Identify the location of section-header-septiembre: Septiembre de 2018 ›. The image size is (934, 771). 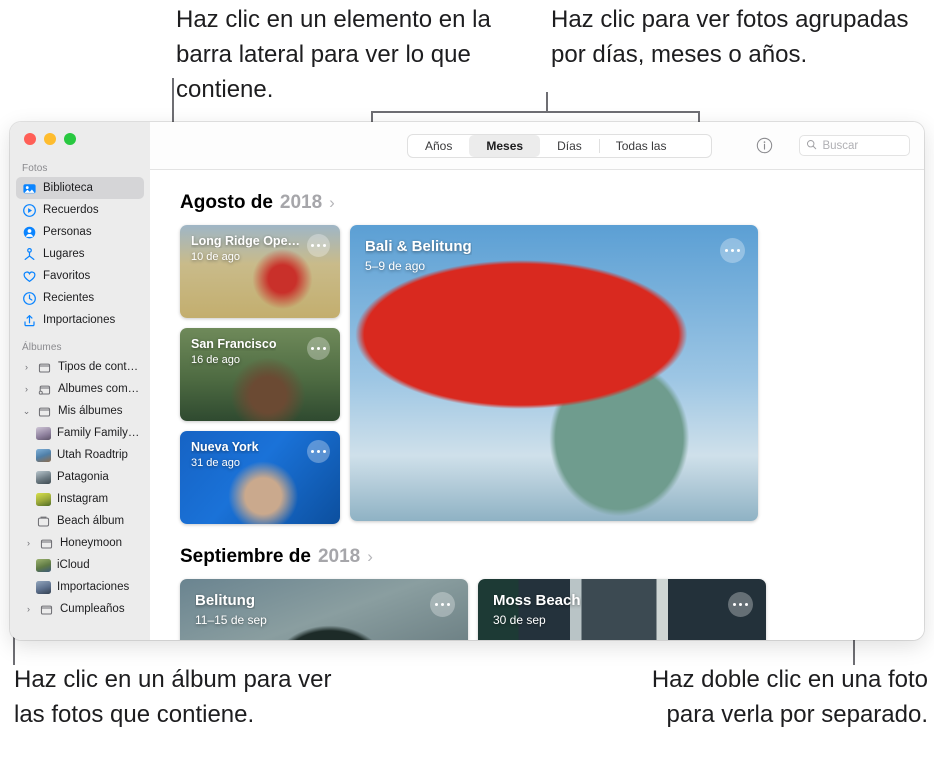
(547, 551).